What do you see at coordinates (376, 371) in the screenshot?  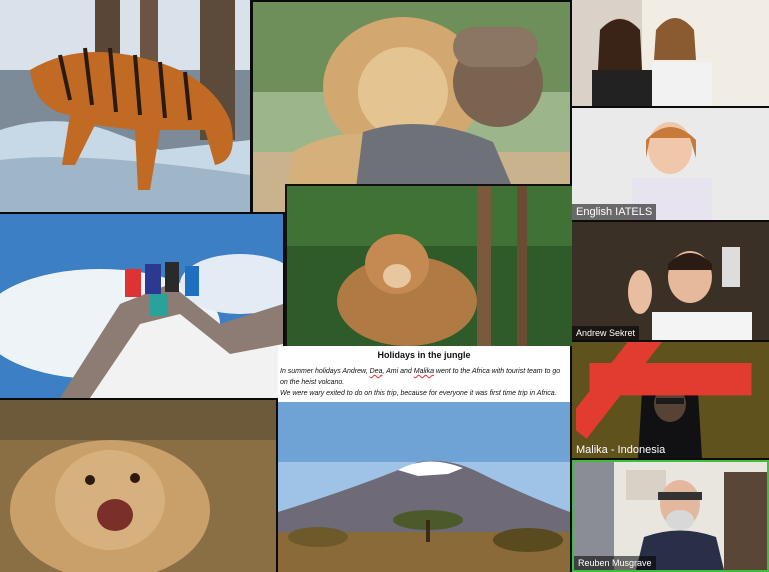 I see `misspelled-name-dea: Dea` at bounding box center [376, 371].